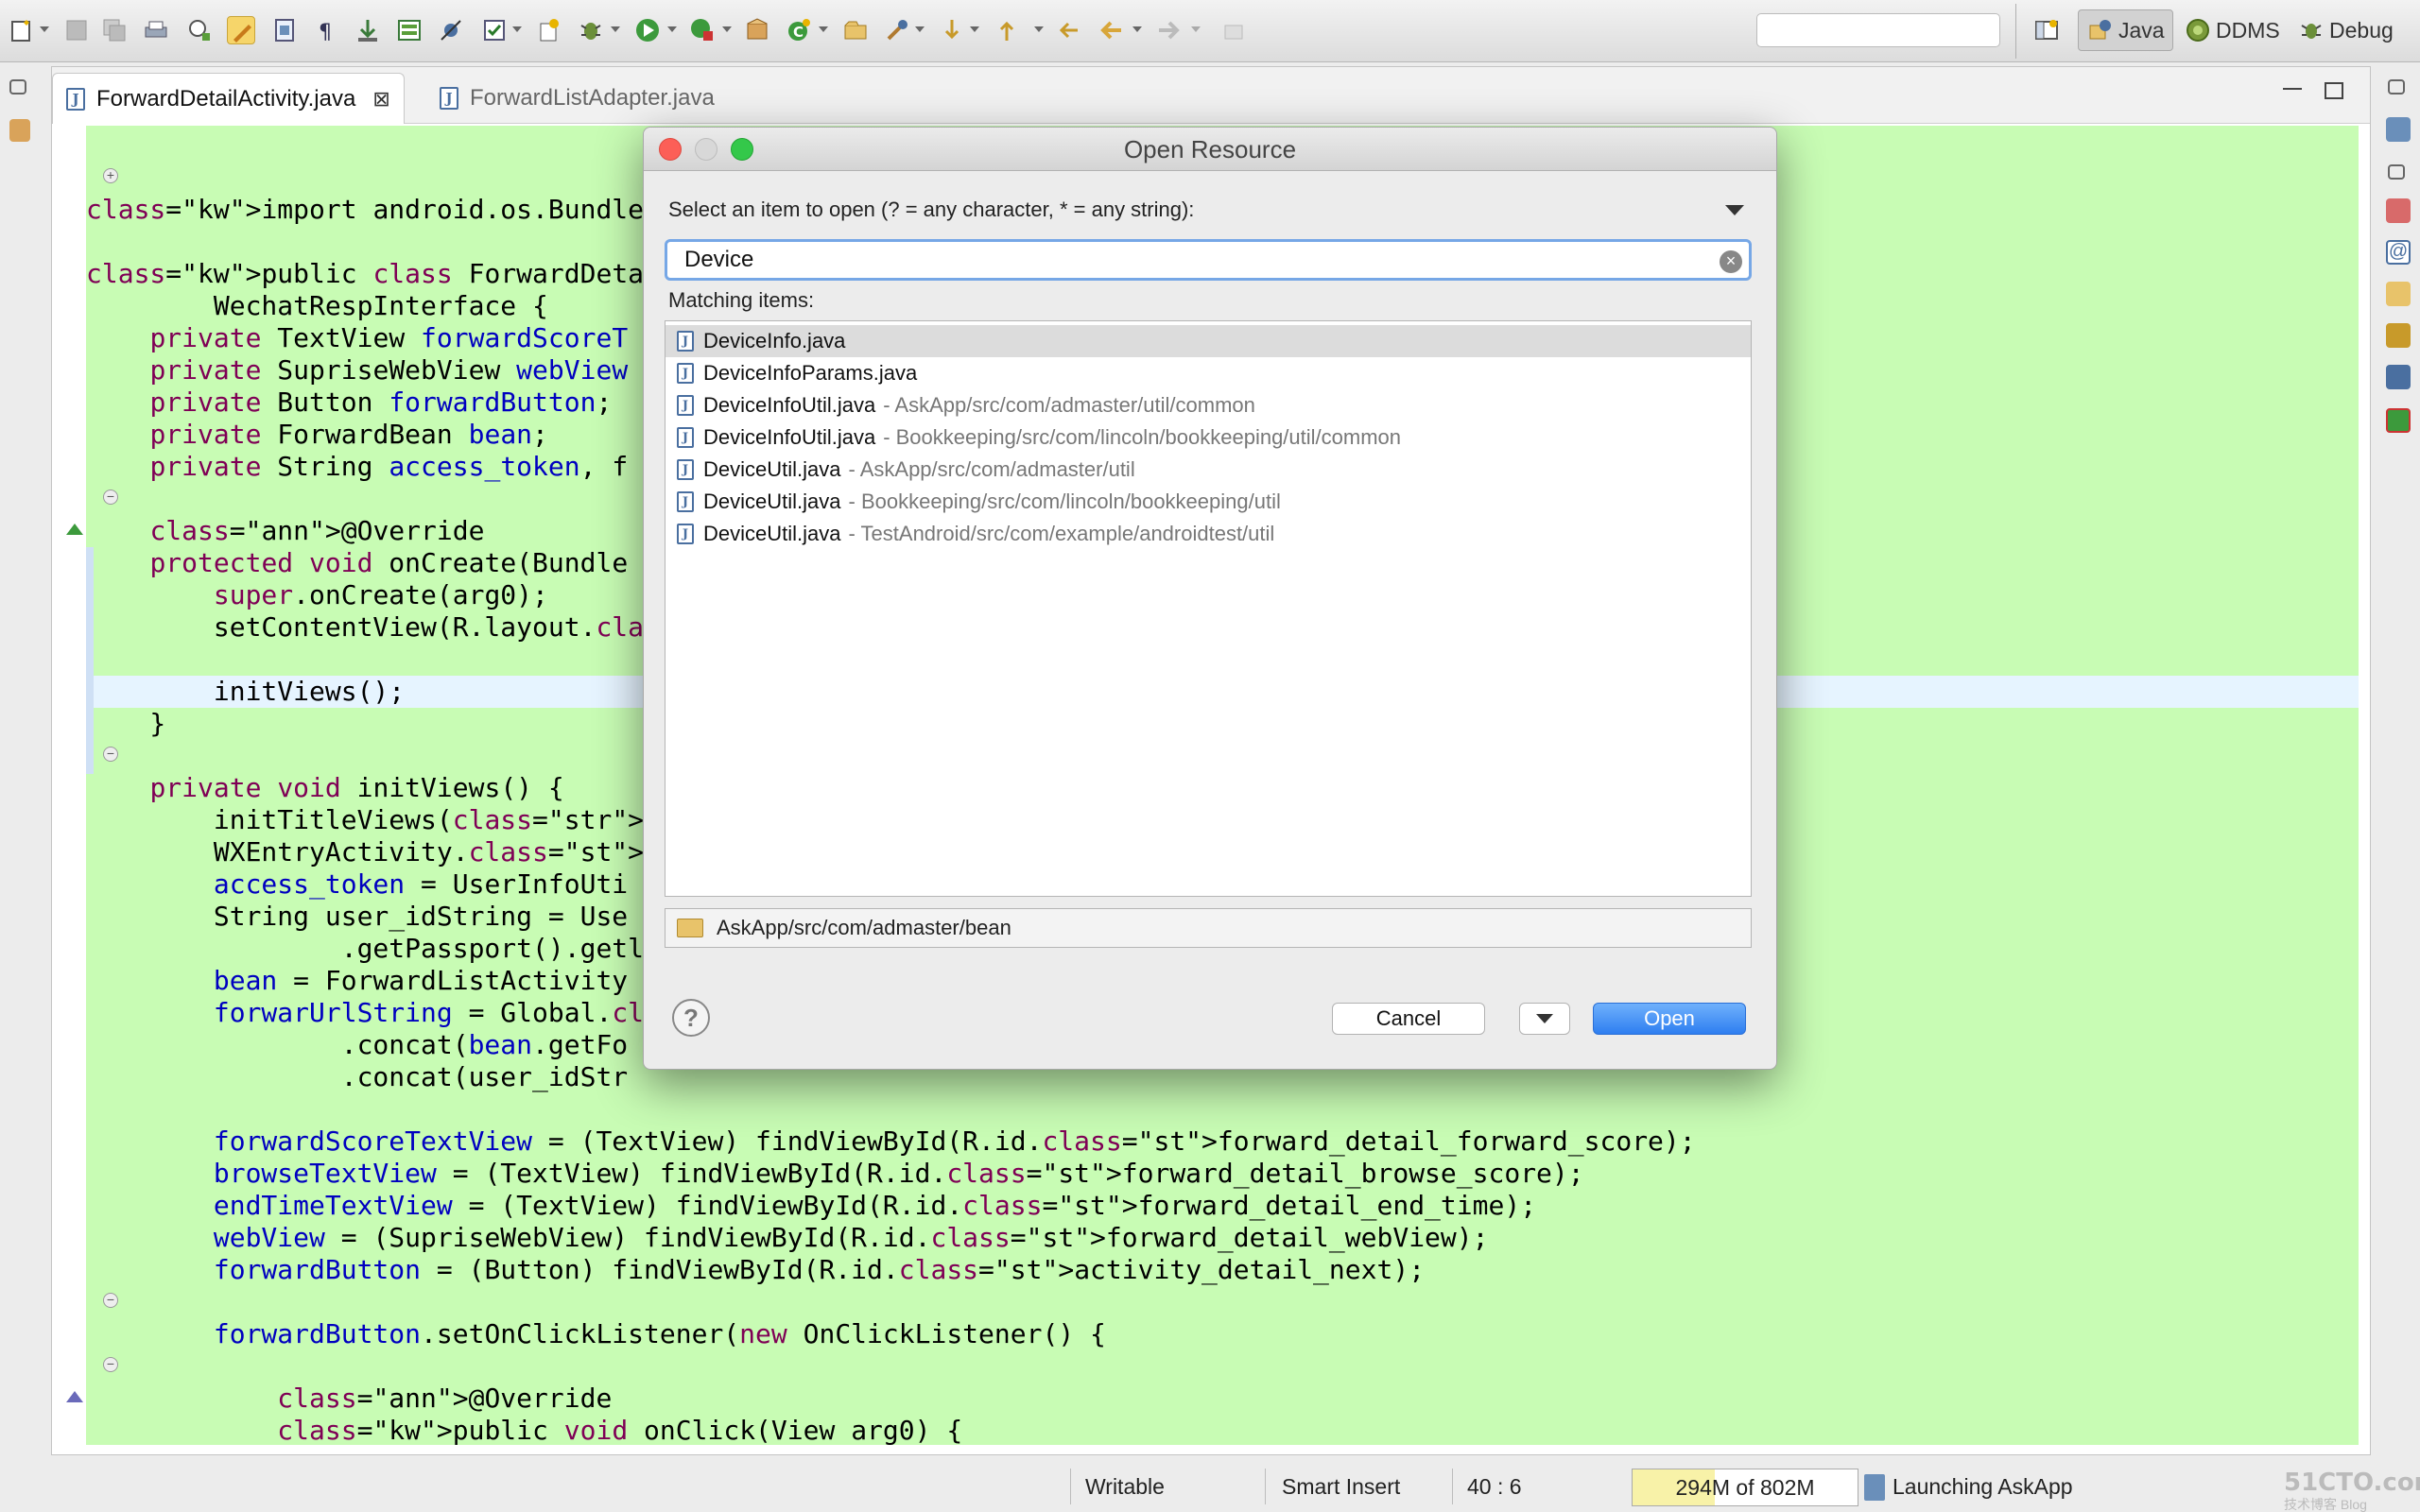  Describe the element at coordinates (727, 29) in the screenshot. I see `external-tools-dropdown-icon` at that location.